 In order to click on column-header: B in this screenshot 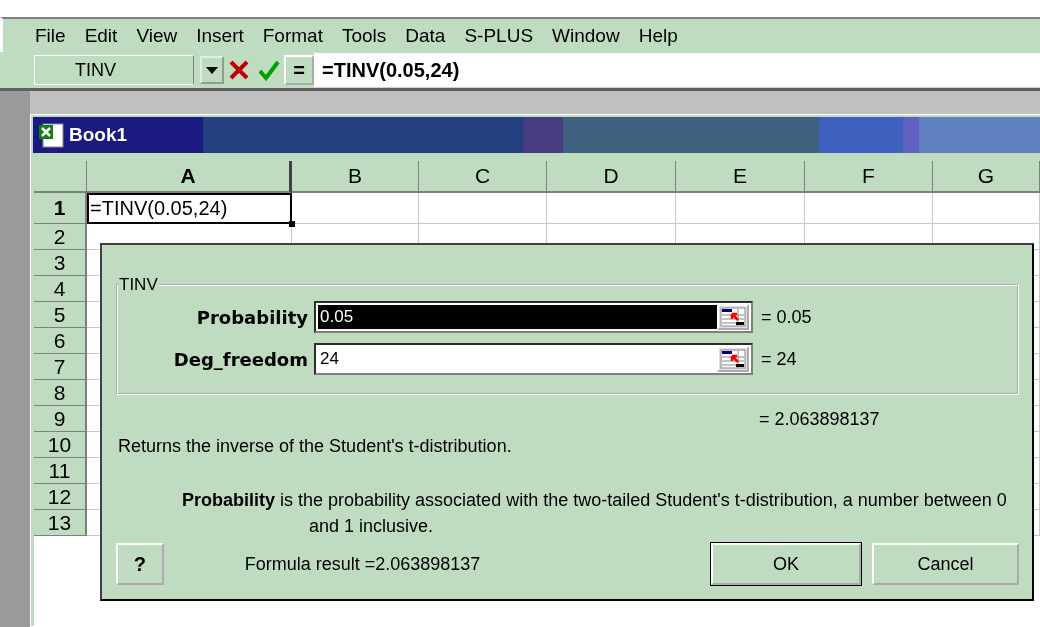, I will do `click(355, 177)`.